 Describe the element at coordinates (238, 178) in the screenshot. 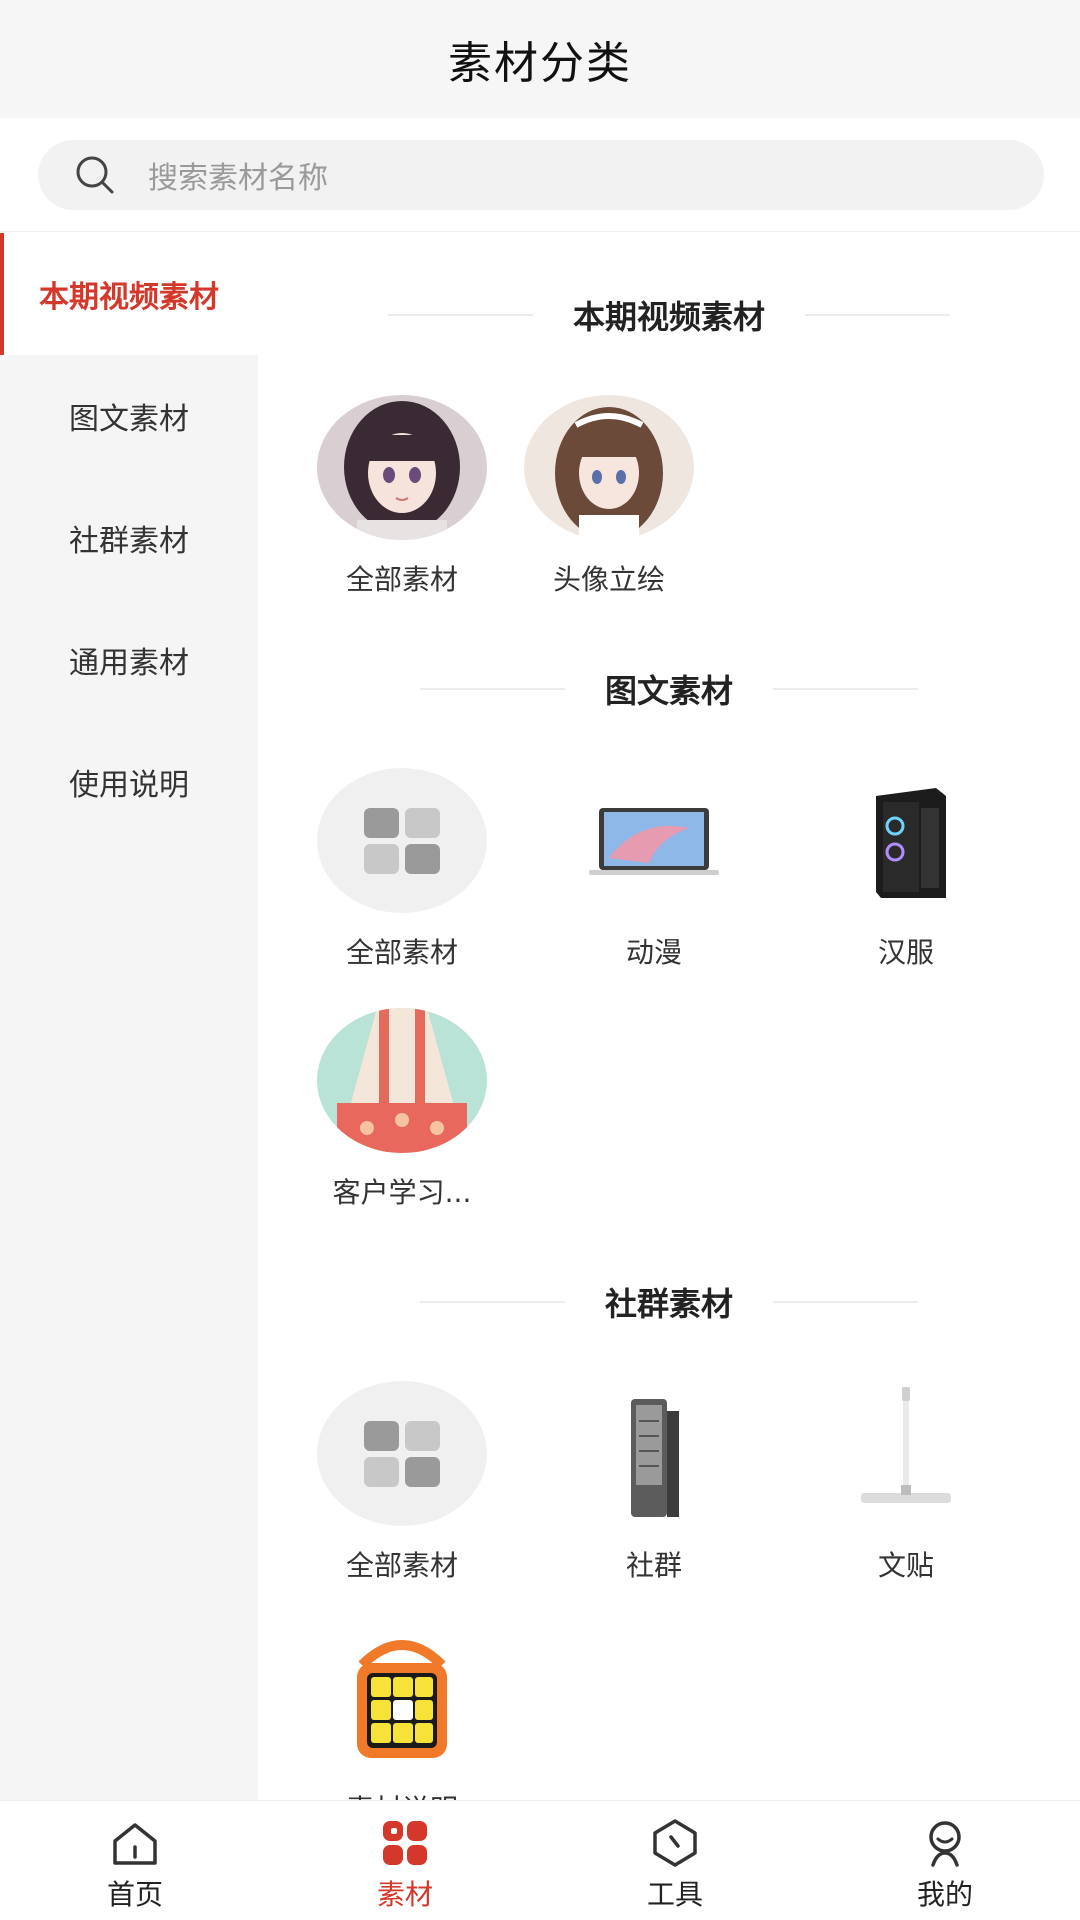

I see `search-placeholder: 搜索素材名称` at that location.